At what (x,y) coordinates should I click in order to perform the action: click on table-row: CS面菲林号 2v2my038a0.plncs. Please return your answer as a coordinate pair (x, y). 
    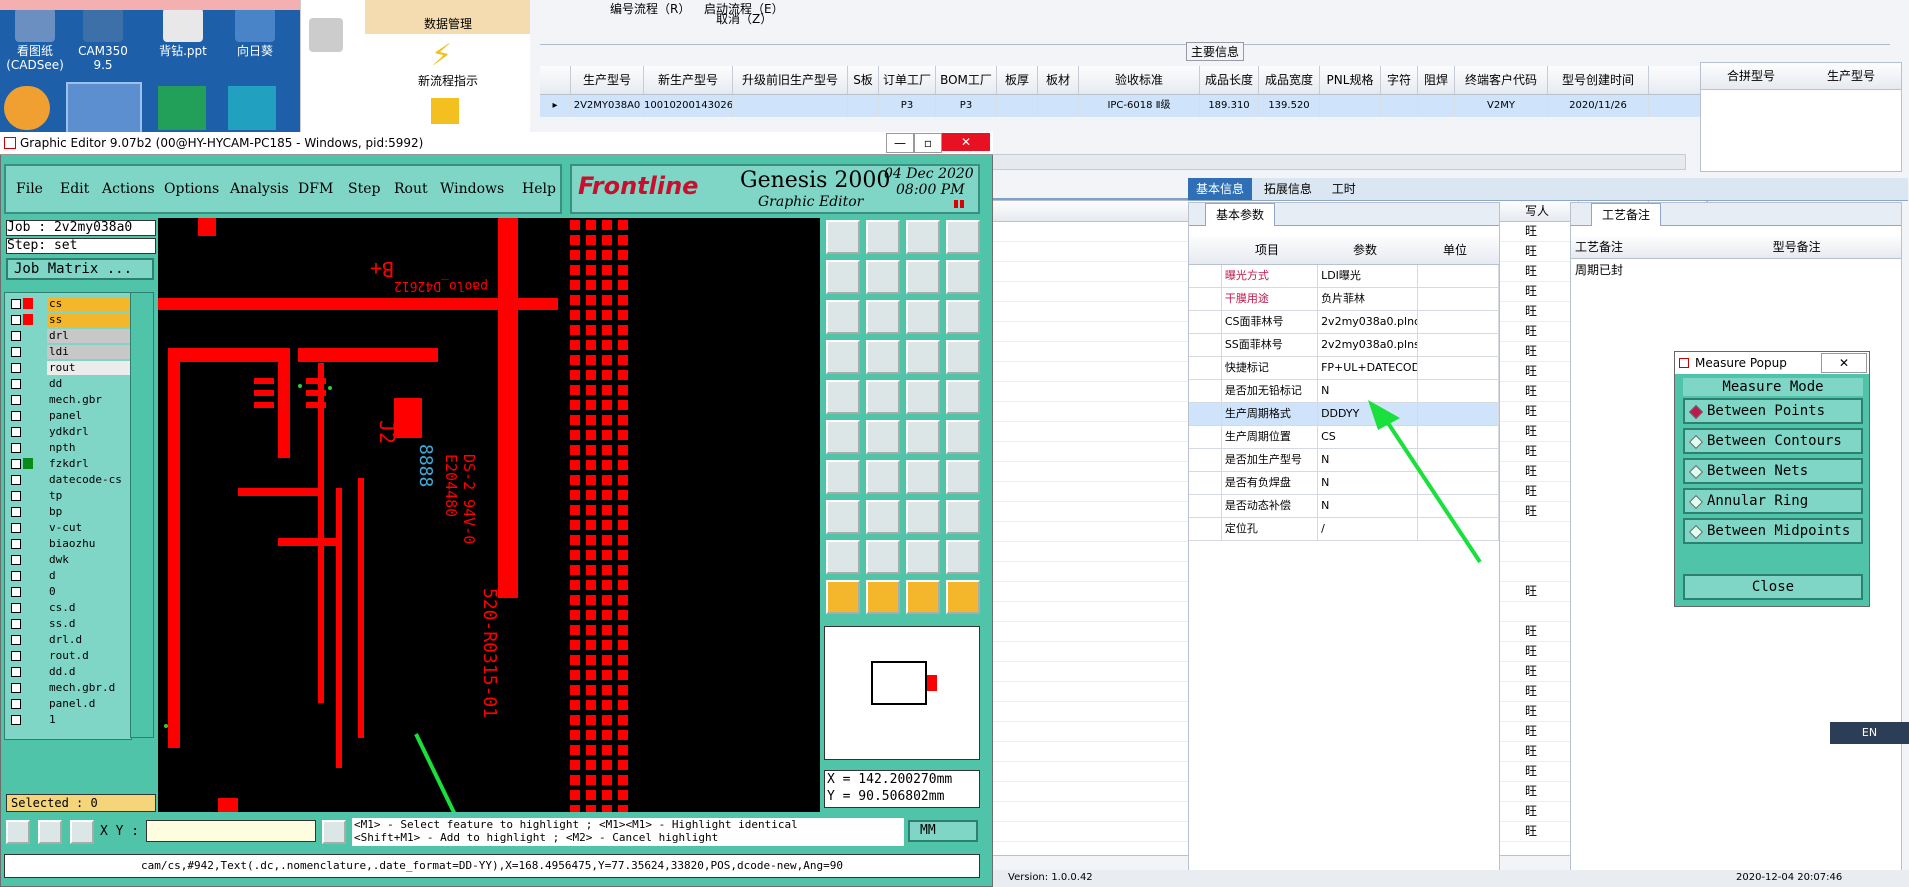
    Looking at the image, I should click on (1344, 322).